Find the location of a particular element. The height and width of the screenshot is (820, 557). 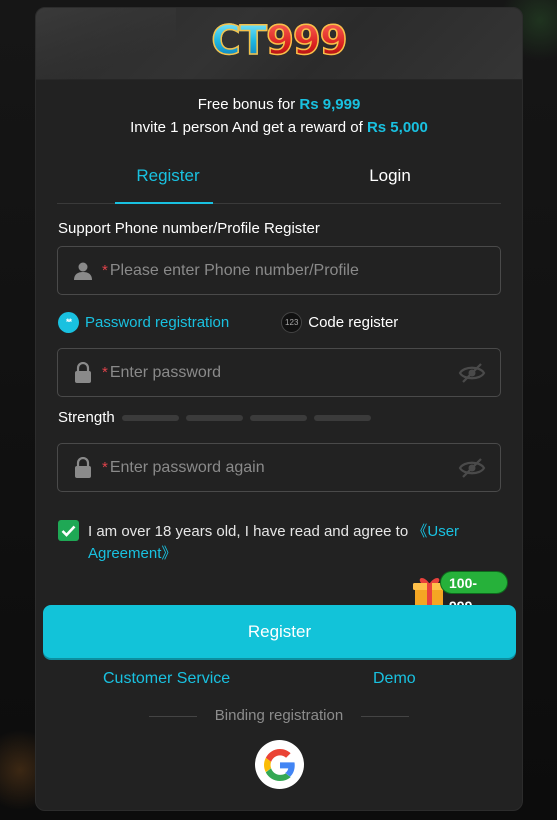

password-mode-icon: ** is located at coordinates (68, 322).